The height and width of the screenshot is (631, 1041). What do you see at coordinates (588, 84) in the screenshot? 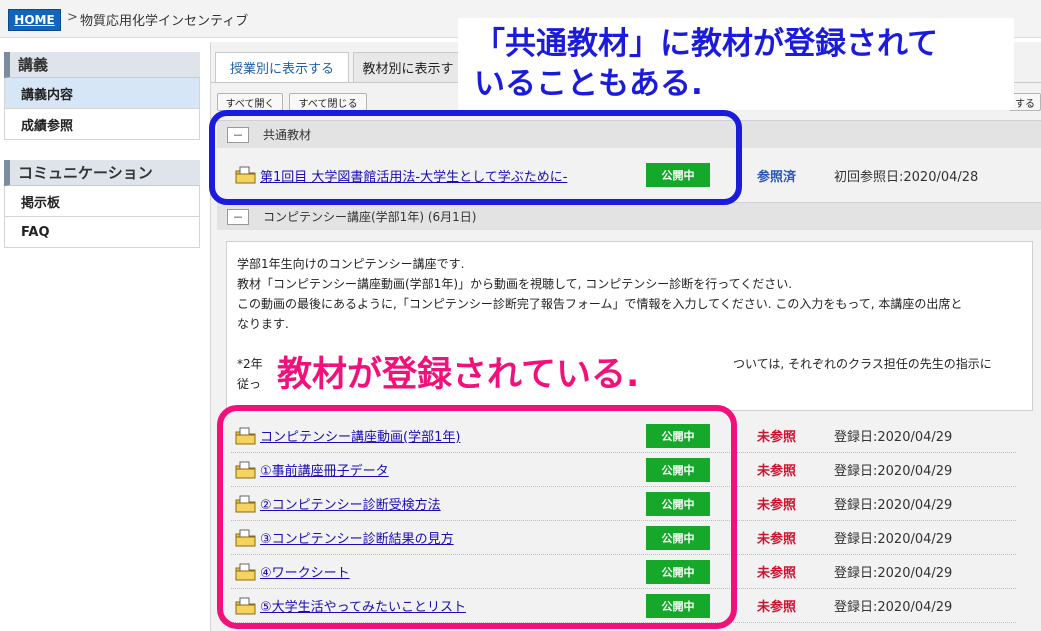
I see `annotation-line: いることもある.` at bounding box center [588, 84].